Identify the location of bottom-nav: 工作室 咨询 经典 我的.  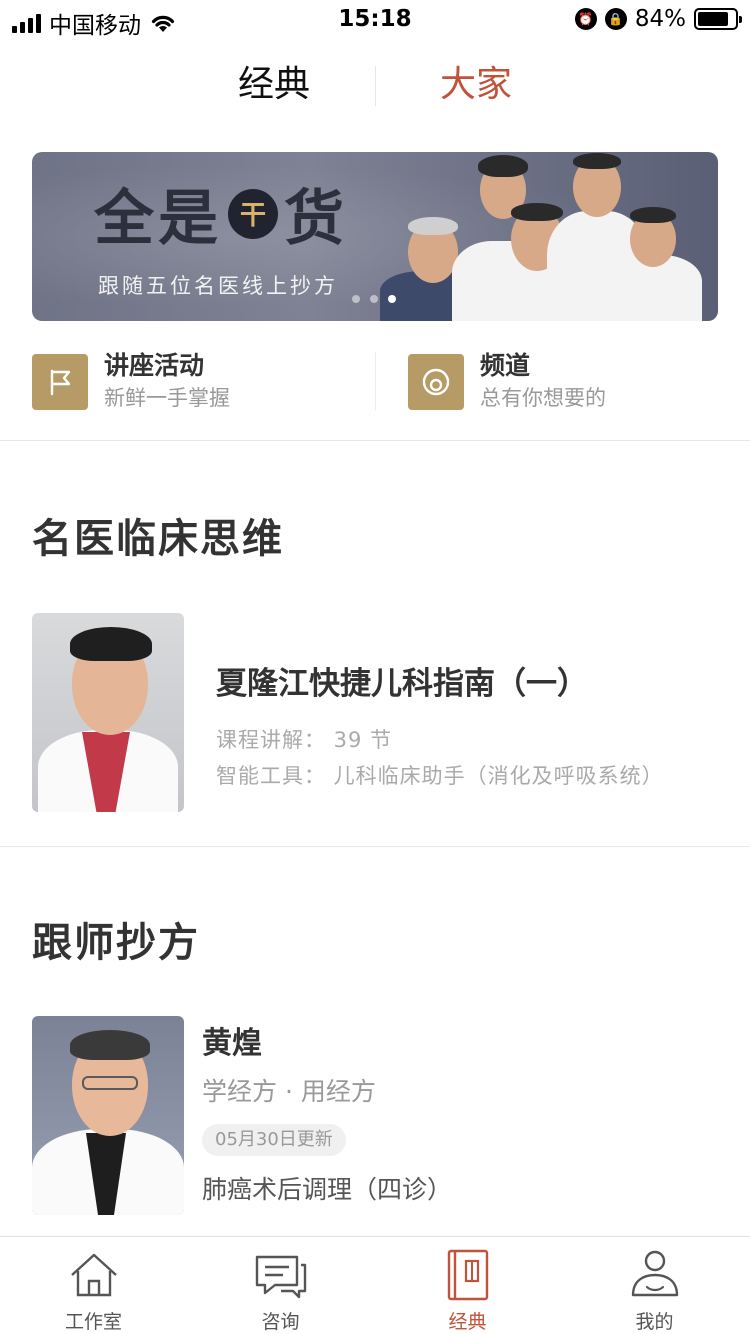
(375, 1285).